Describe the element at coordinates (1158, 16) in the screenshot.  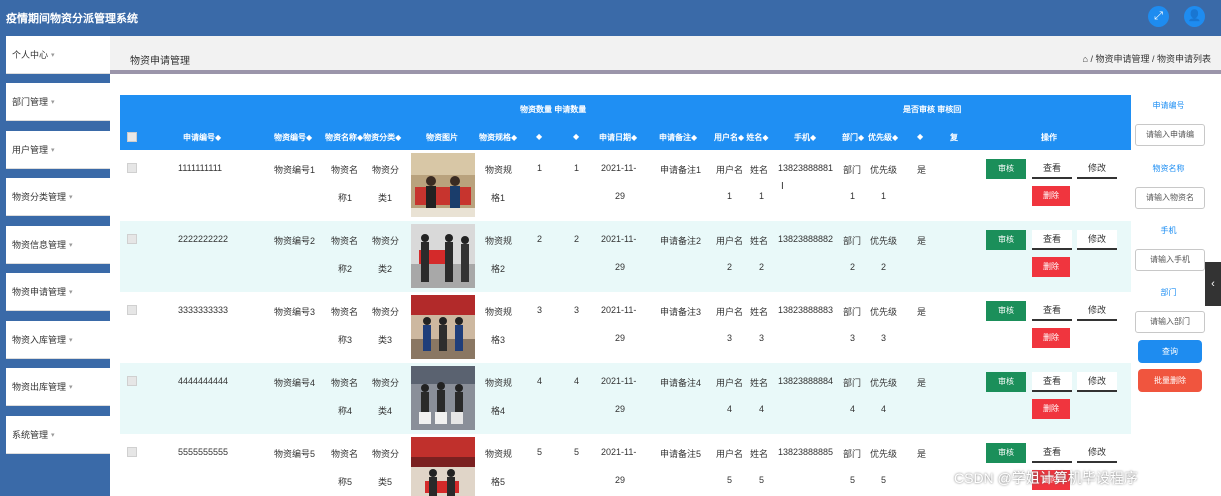
I see `fullscreen-icon: ⤢` at that location.